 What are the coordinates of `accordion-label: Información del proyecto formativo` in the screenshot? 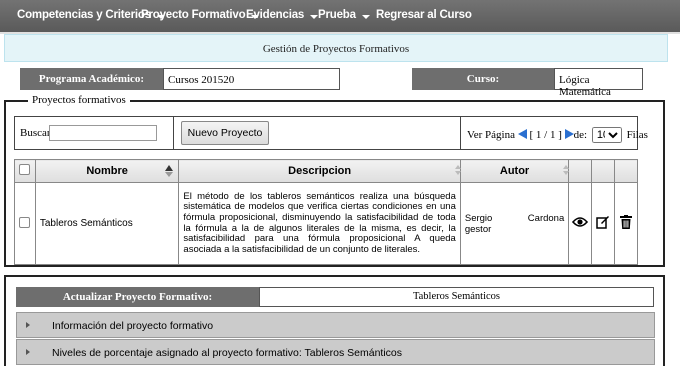 It's located at (133, 326).